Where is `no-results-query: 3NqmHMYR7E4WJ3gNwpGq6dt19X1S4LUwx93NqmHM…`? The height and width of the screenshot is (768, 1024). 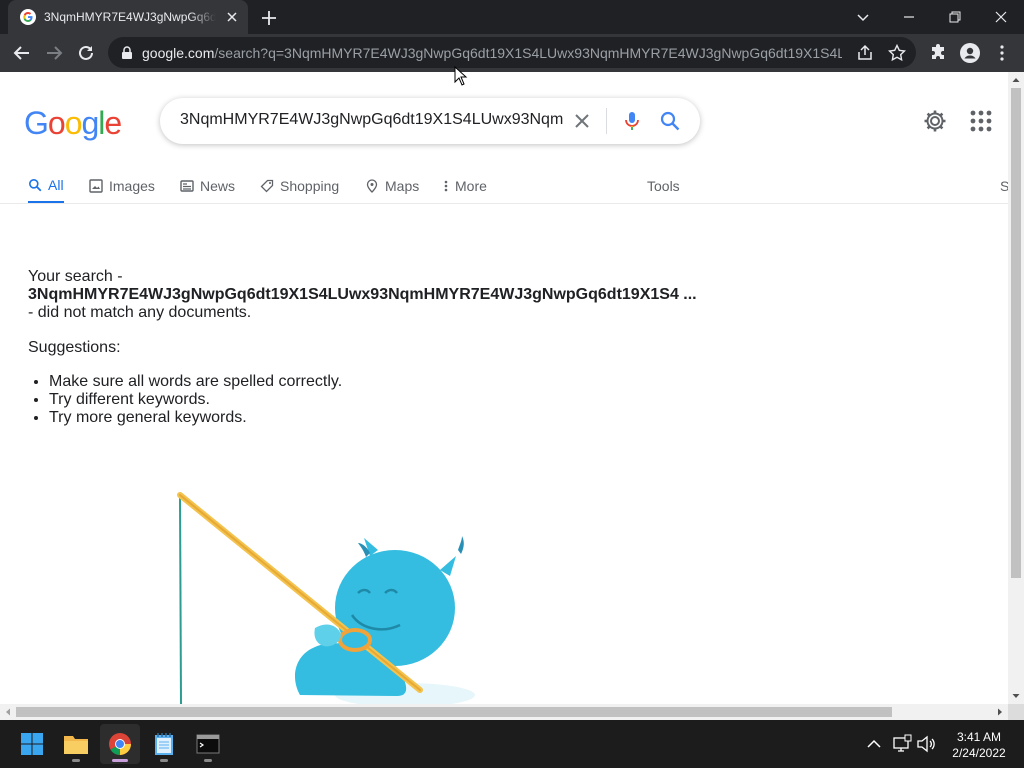
no-results-query: 3NqmHMYR7E4WJ3gNwpGq6dt19X1S4LUwx93NqmHM… is located at coordinates (362, 294).